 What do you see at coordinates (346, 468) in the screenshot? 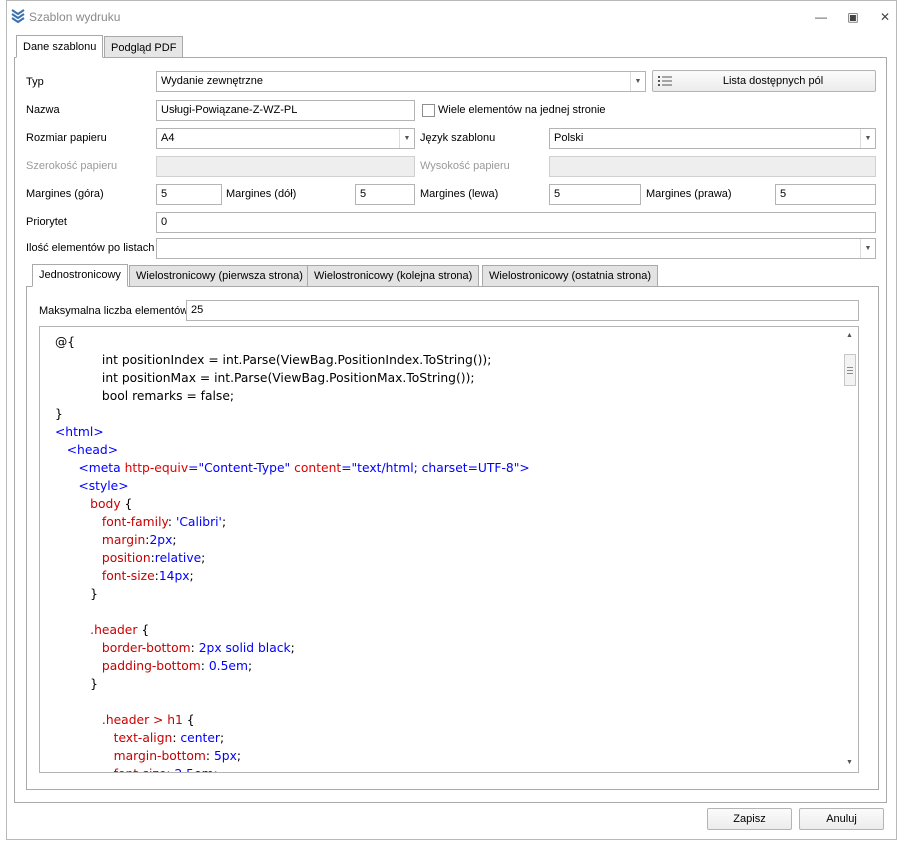
I see `code-token: =` at bounding box center [346, 468].